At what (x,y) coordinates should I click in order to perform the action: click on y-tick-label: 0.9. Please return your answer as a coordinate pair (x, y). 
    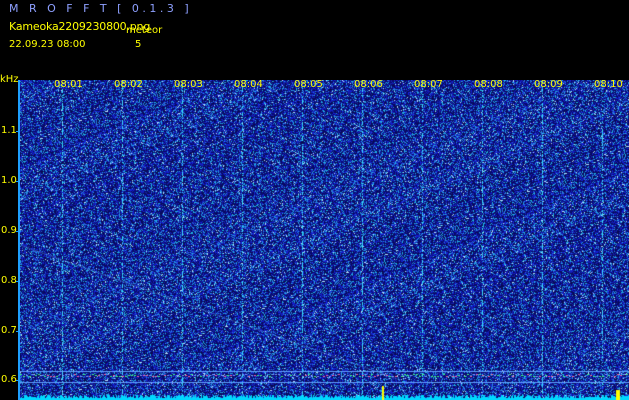
    Looking at the image, I should click on (9, 230).